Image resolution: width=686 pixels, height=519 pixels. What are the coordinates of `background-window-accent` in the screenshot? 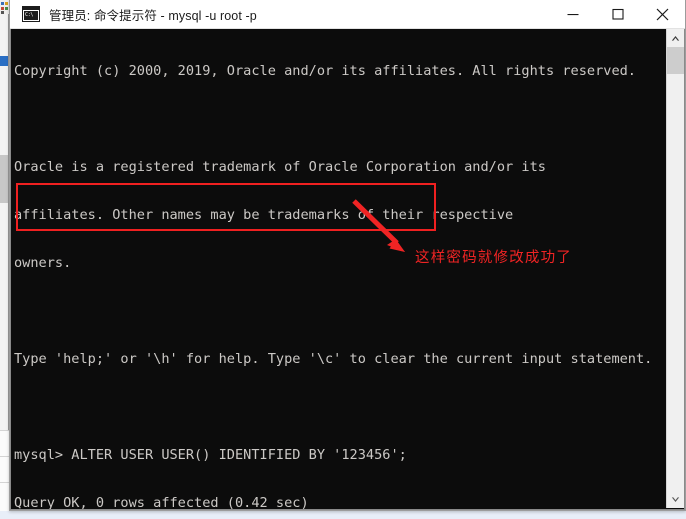 It's located at (4, 61).